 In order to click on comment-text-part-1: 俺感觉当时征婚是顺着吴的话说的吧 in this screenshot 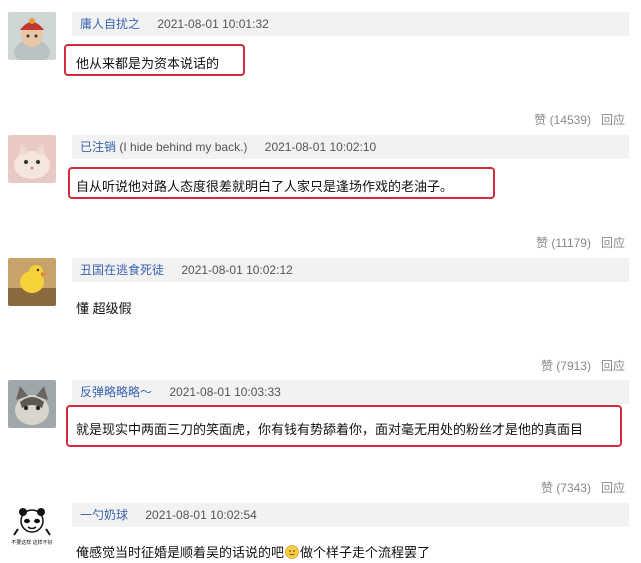, I will do `click(180, 552)`.